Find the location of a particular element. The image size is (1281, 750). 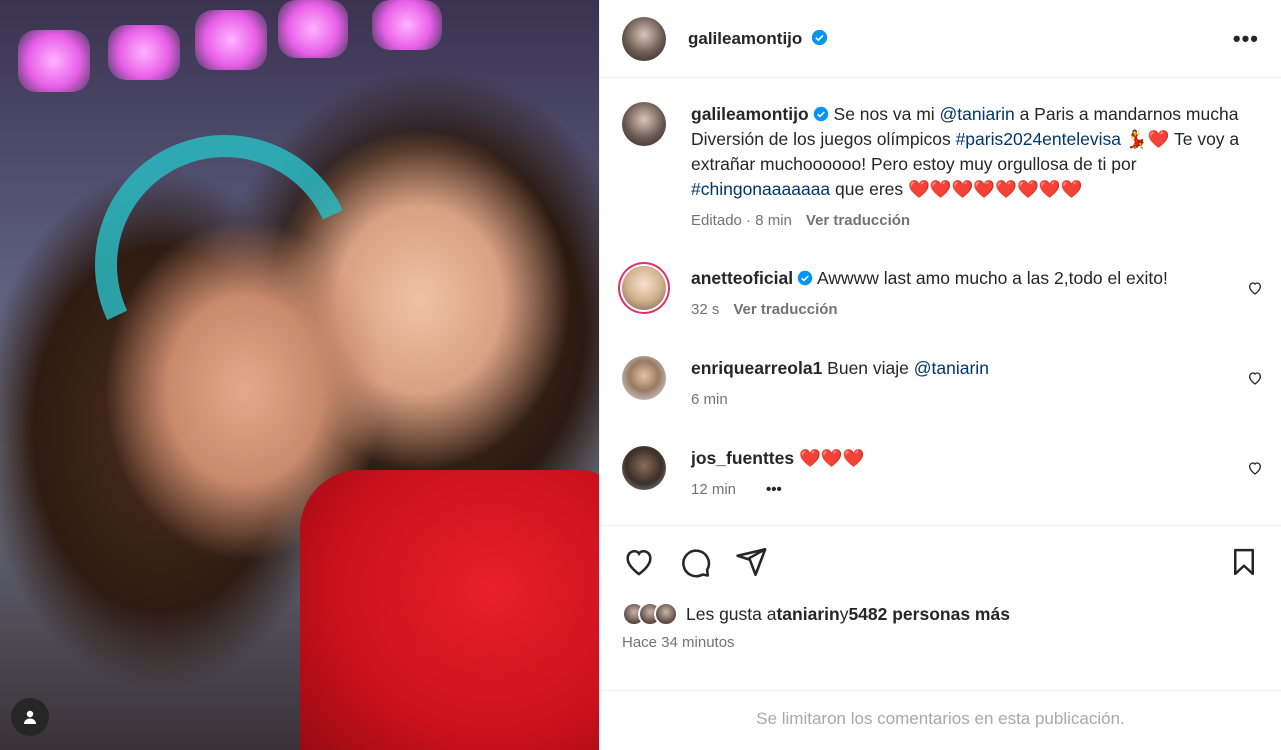

comment-content: Buen viaje is located at coordinates (868, 368).